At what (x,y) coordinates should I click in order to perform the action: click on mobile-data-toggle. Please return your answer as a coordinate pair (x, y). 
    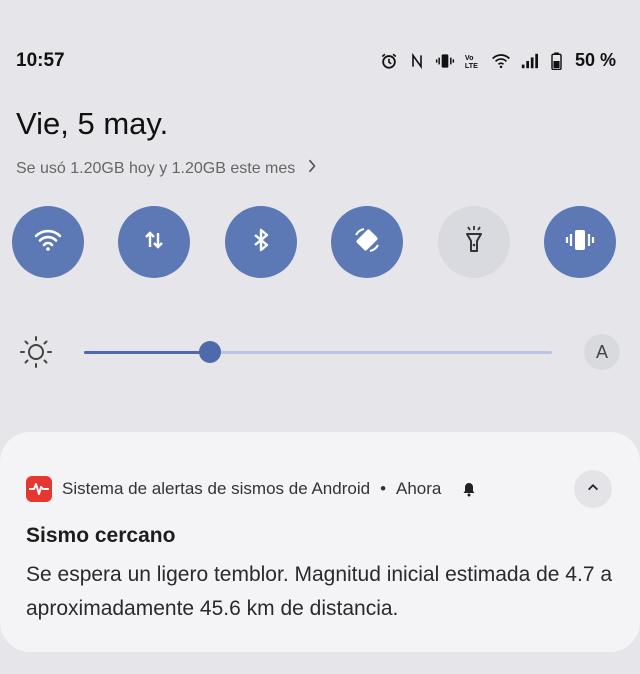
    Looking at the image, I should click on (154, 242).